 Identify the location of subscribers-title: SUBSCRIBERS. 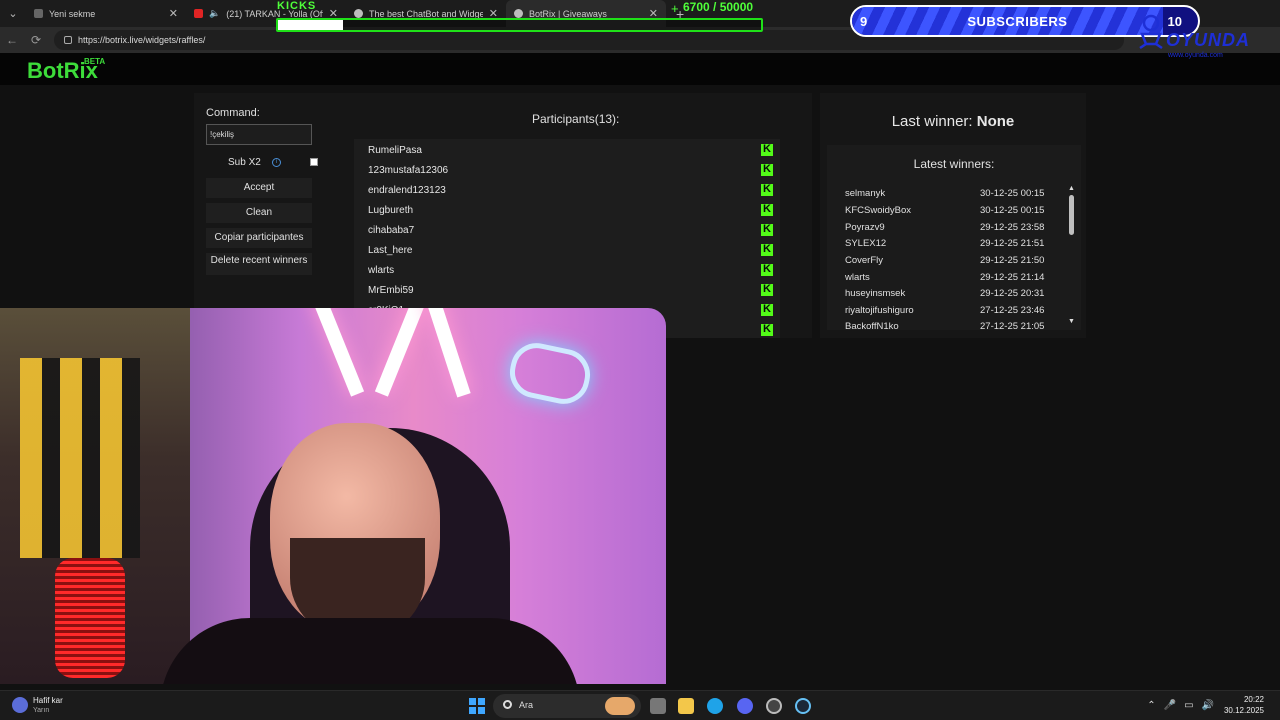
(1017, 21).